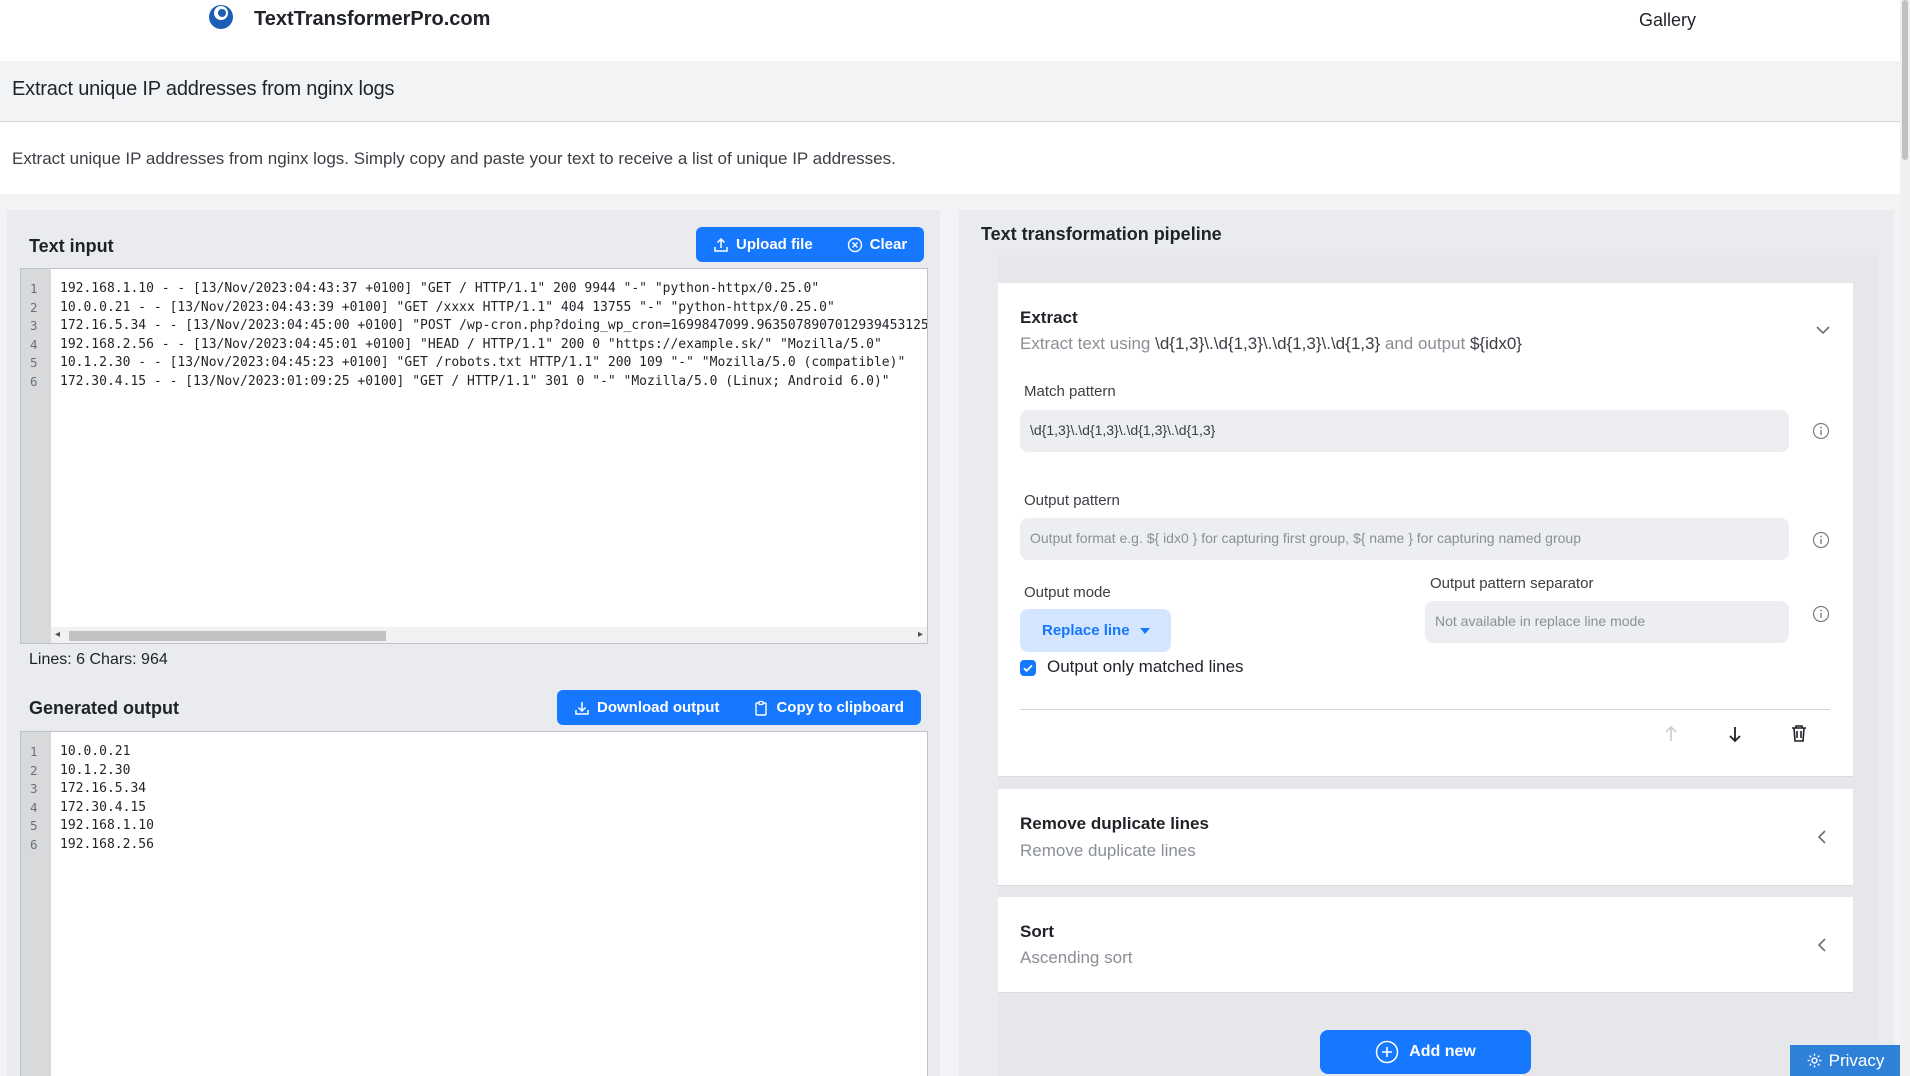 This screenshot has width=1910, height=1076. What do you see at coordinates (1086, 630) in the screenshot?
I see `output-mode-value: Replace line` at bounding box center [1086, 630].